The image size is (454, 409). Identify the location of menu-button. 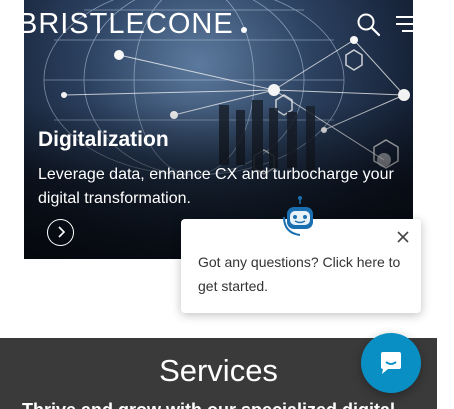
(407, 25).